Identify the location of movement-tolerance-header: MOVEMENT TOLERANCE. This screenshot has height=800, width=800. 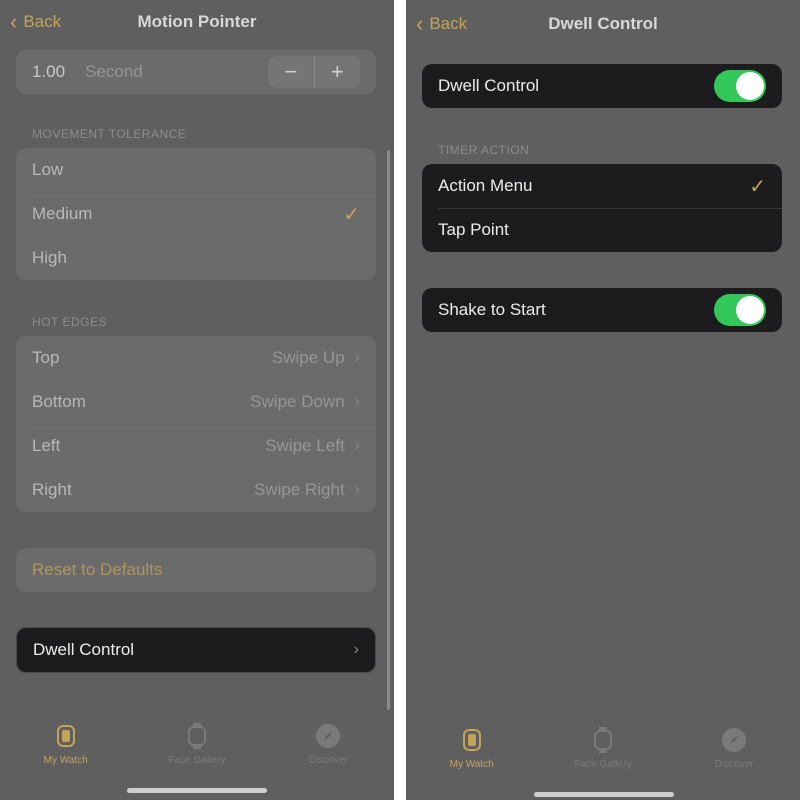
(109, 134).